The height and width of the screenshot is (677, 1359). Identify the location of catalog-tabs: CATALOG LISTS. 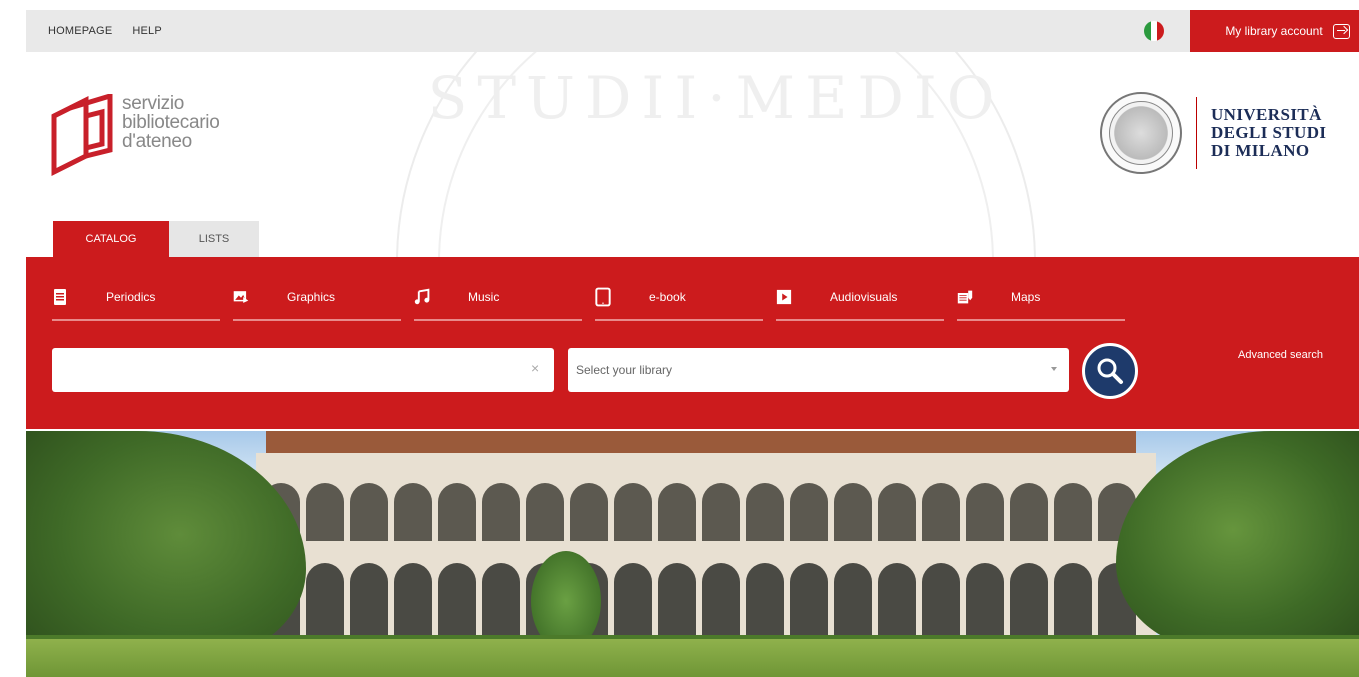
(156, 239).